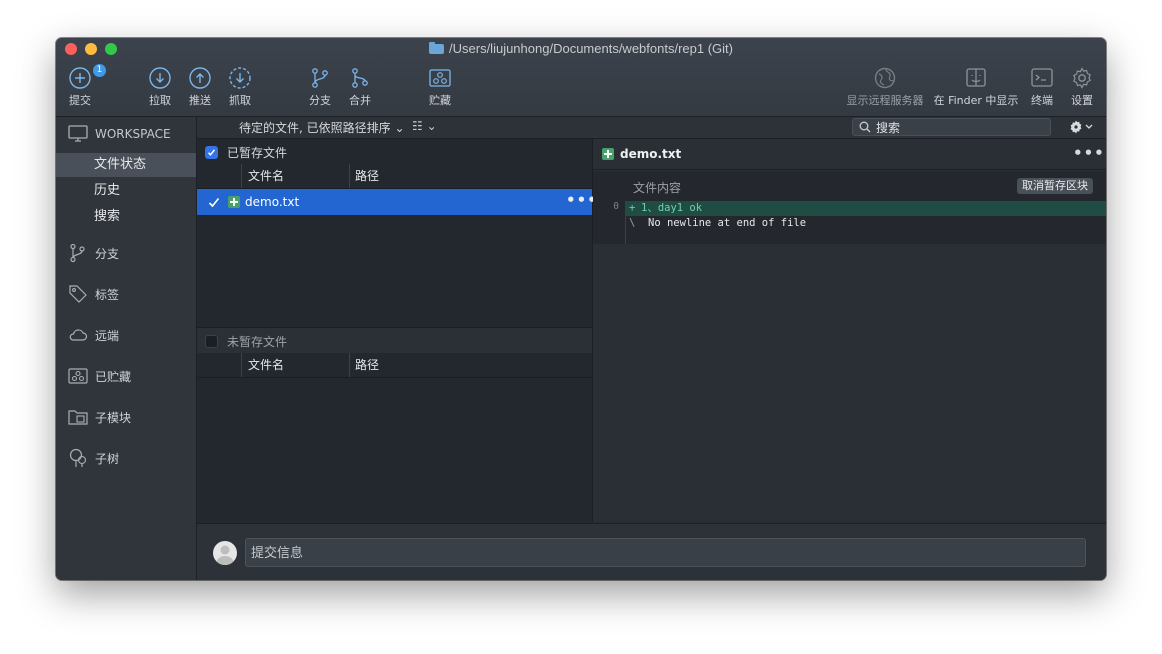 The width and height of the screenshot is (1162, 654). I want to click on diff-marker: \, so click(632, 223).